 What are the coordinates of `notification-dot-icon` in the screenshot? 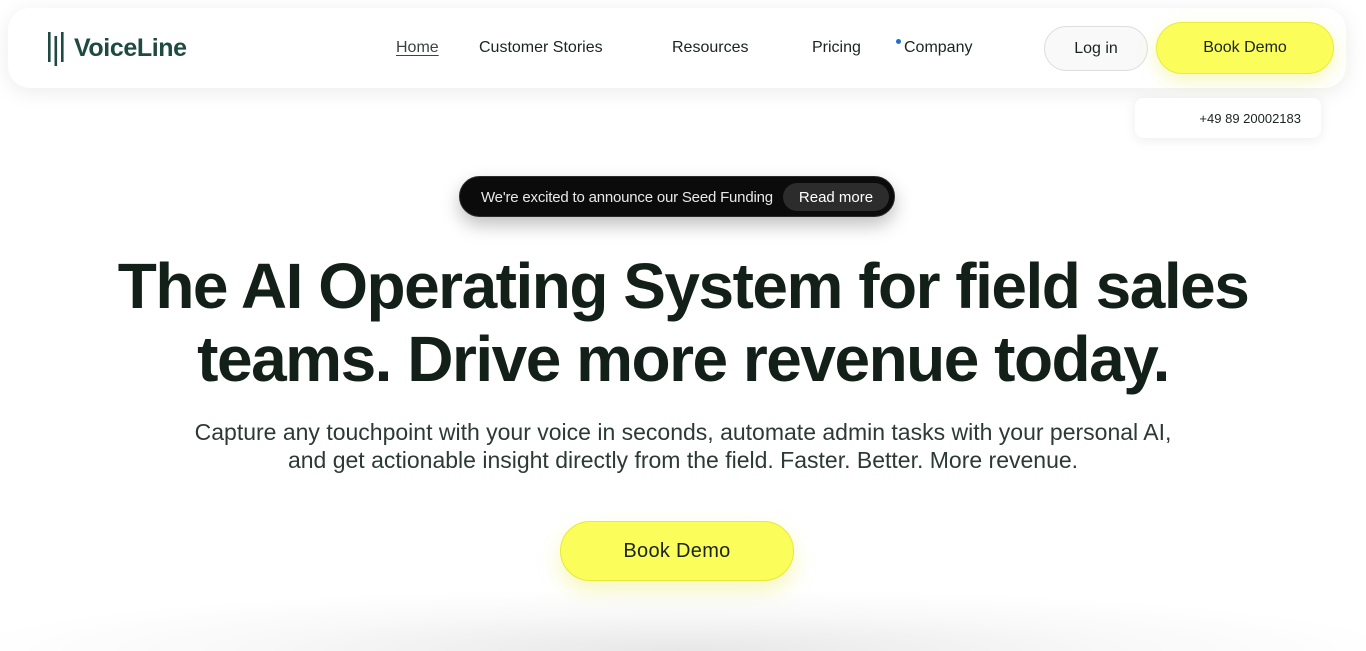 It's located at (898, 41).